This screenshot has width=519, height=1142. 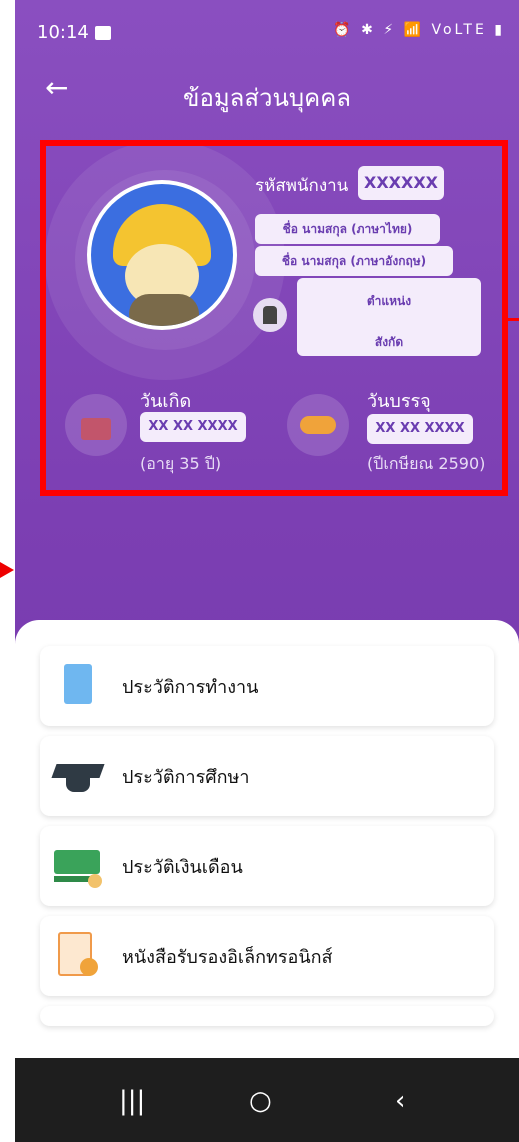 What do you see at coordinates (267, 1016) in the screenshot?
I see `menu-item-more` at bounding box center [267, 1016].